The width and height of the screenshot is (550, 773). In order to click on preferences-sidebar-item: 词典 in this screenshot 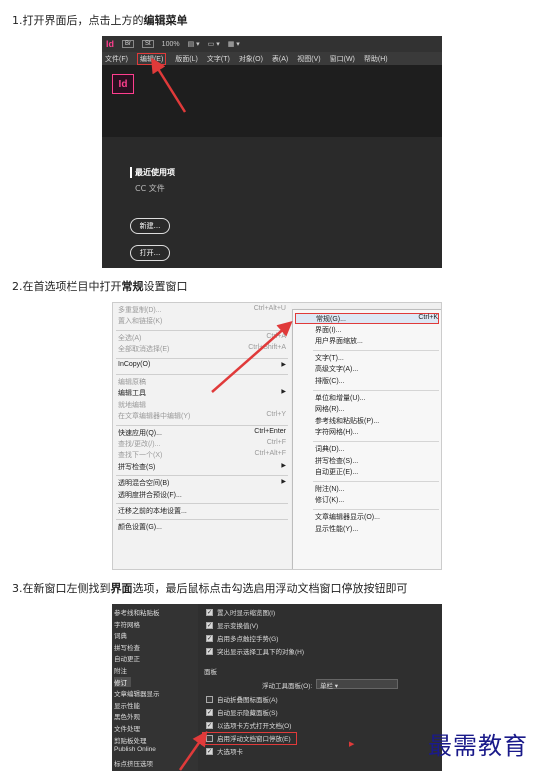, I will do `click(120, 635)`.